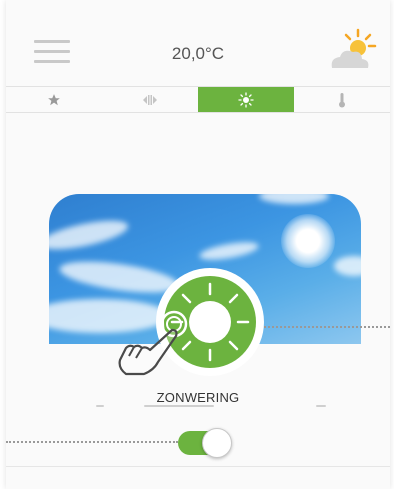  I want to click on toggle-knob, so click(217, 443).